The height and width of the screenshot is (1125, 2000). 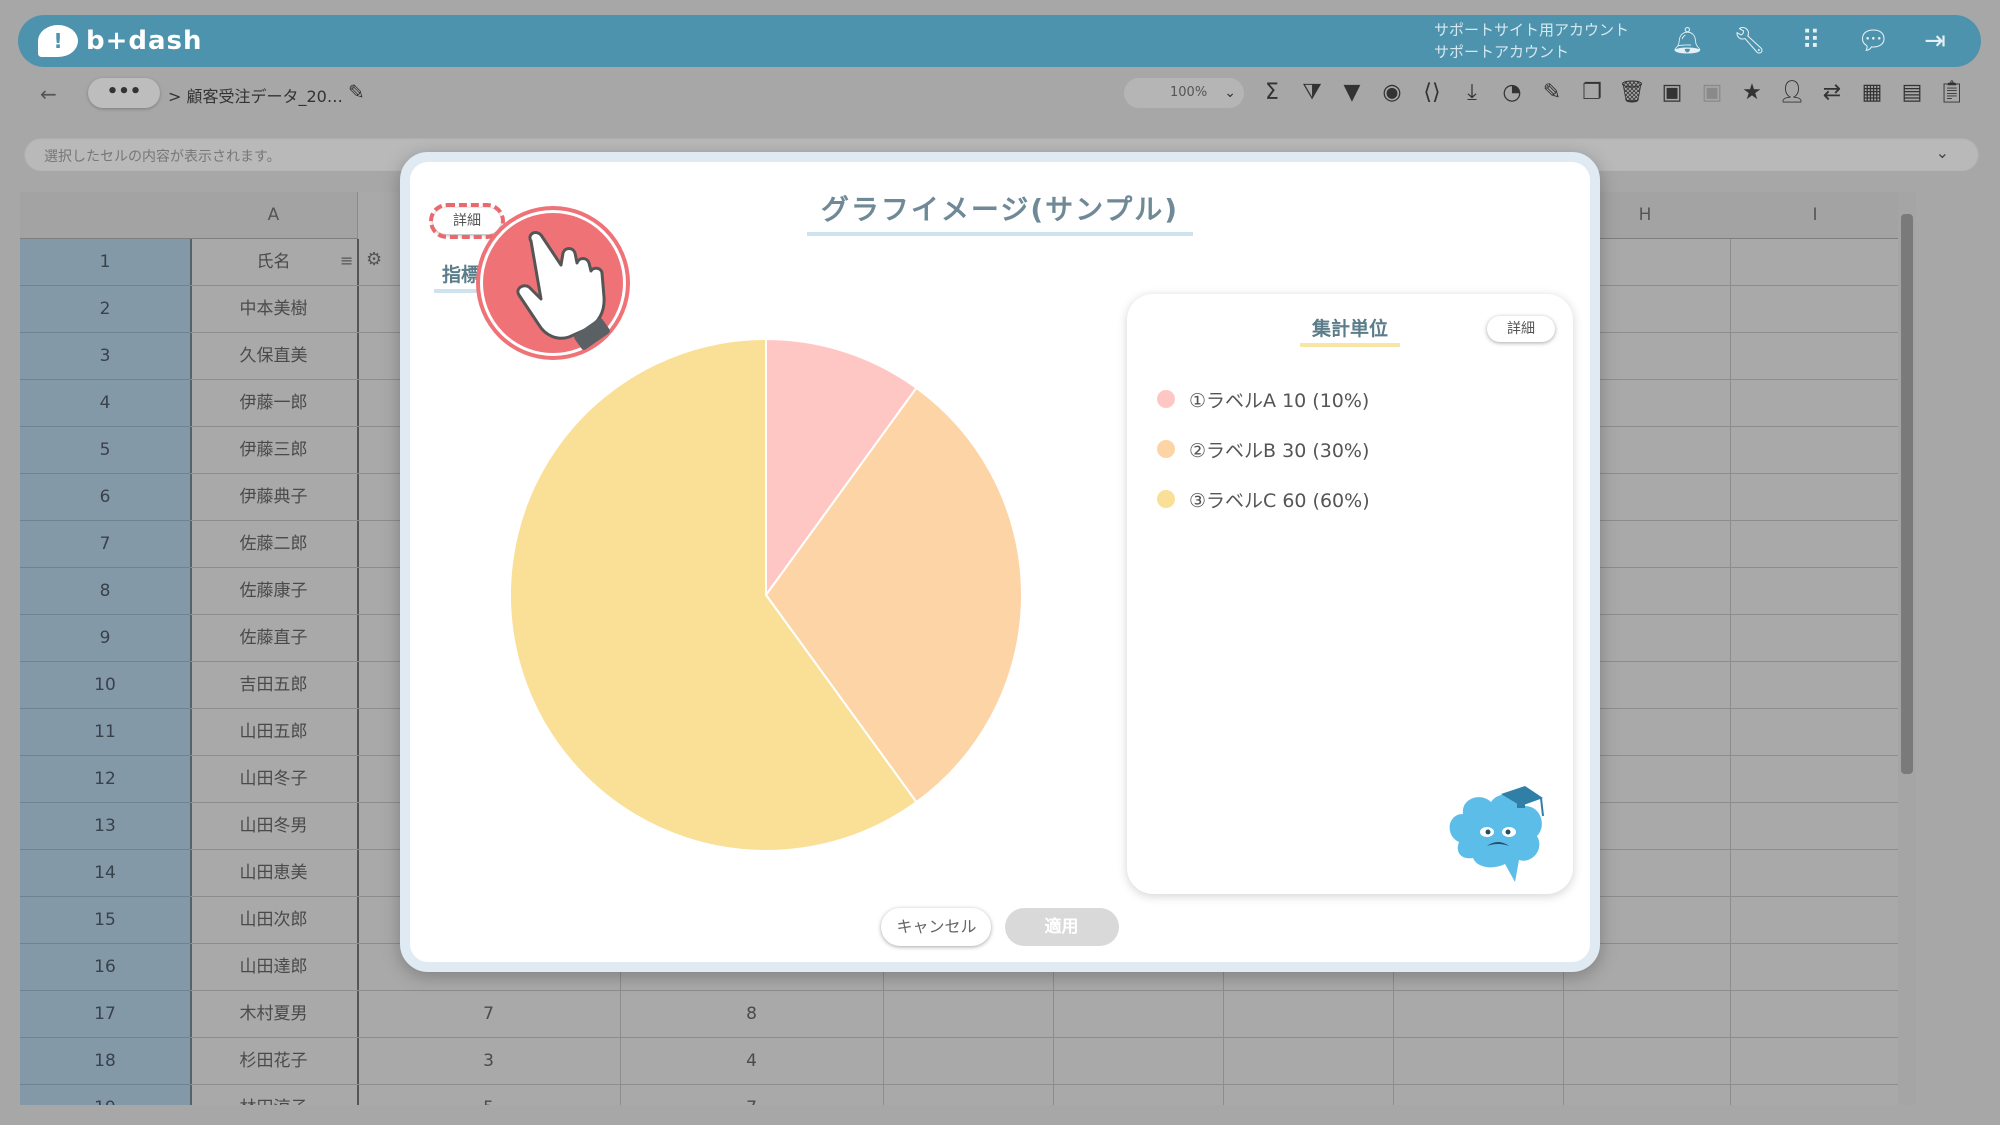 What do you see at coordinates (1061, 927) in the screenshot?
I see `apply-button: 適用` at bounding box center [1061, 927].